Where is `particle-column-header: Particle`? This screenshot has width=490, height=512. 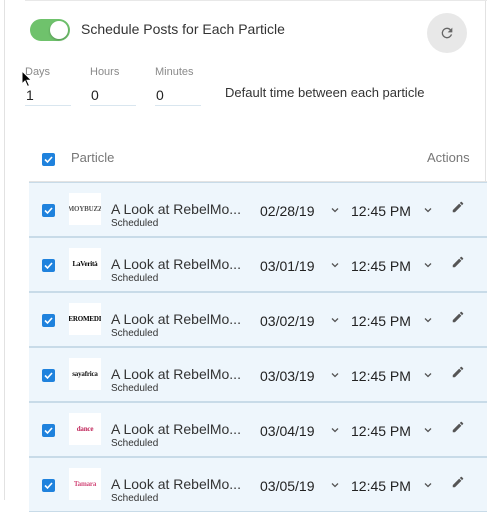
particle-column-header: Particle is located at coordinates (93, 157).